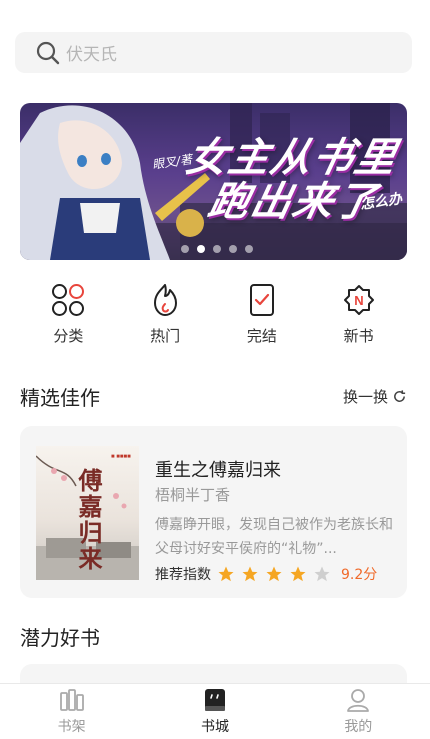 This screenshot has width=430, height=739. Describe the element at coordinates (293, 202) in the screenshot. I see `banner-title-line2: 跑出来了` at that location.